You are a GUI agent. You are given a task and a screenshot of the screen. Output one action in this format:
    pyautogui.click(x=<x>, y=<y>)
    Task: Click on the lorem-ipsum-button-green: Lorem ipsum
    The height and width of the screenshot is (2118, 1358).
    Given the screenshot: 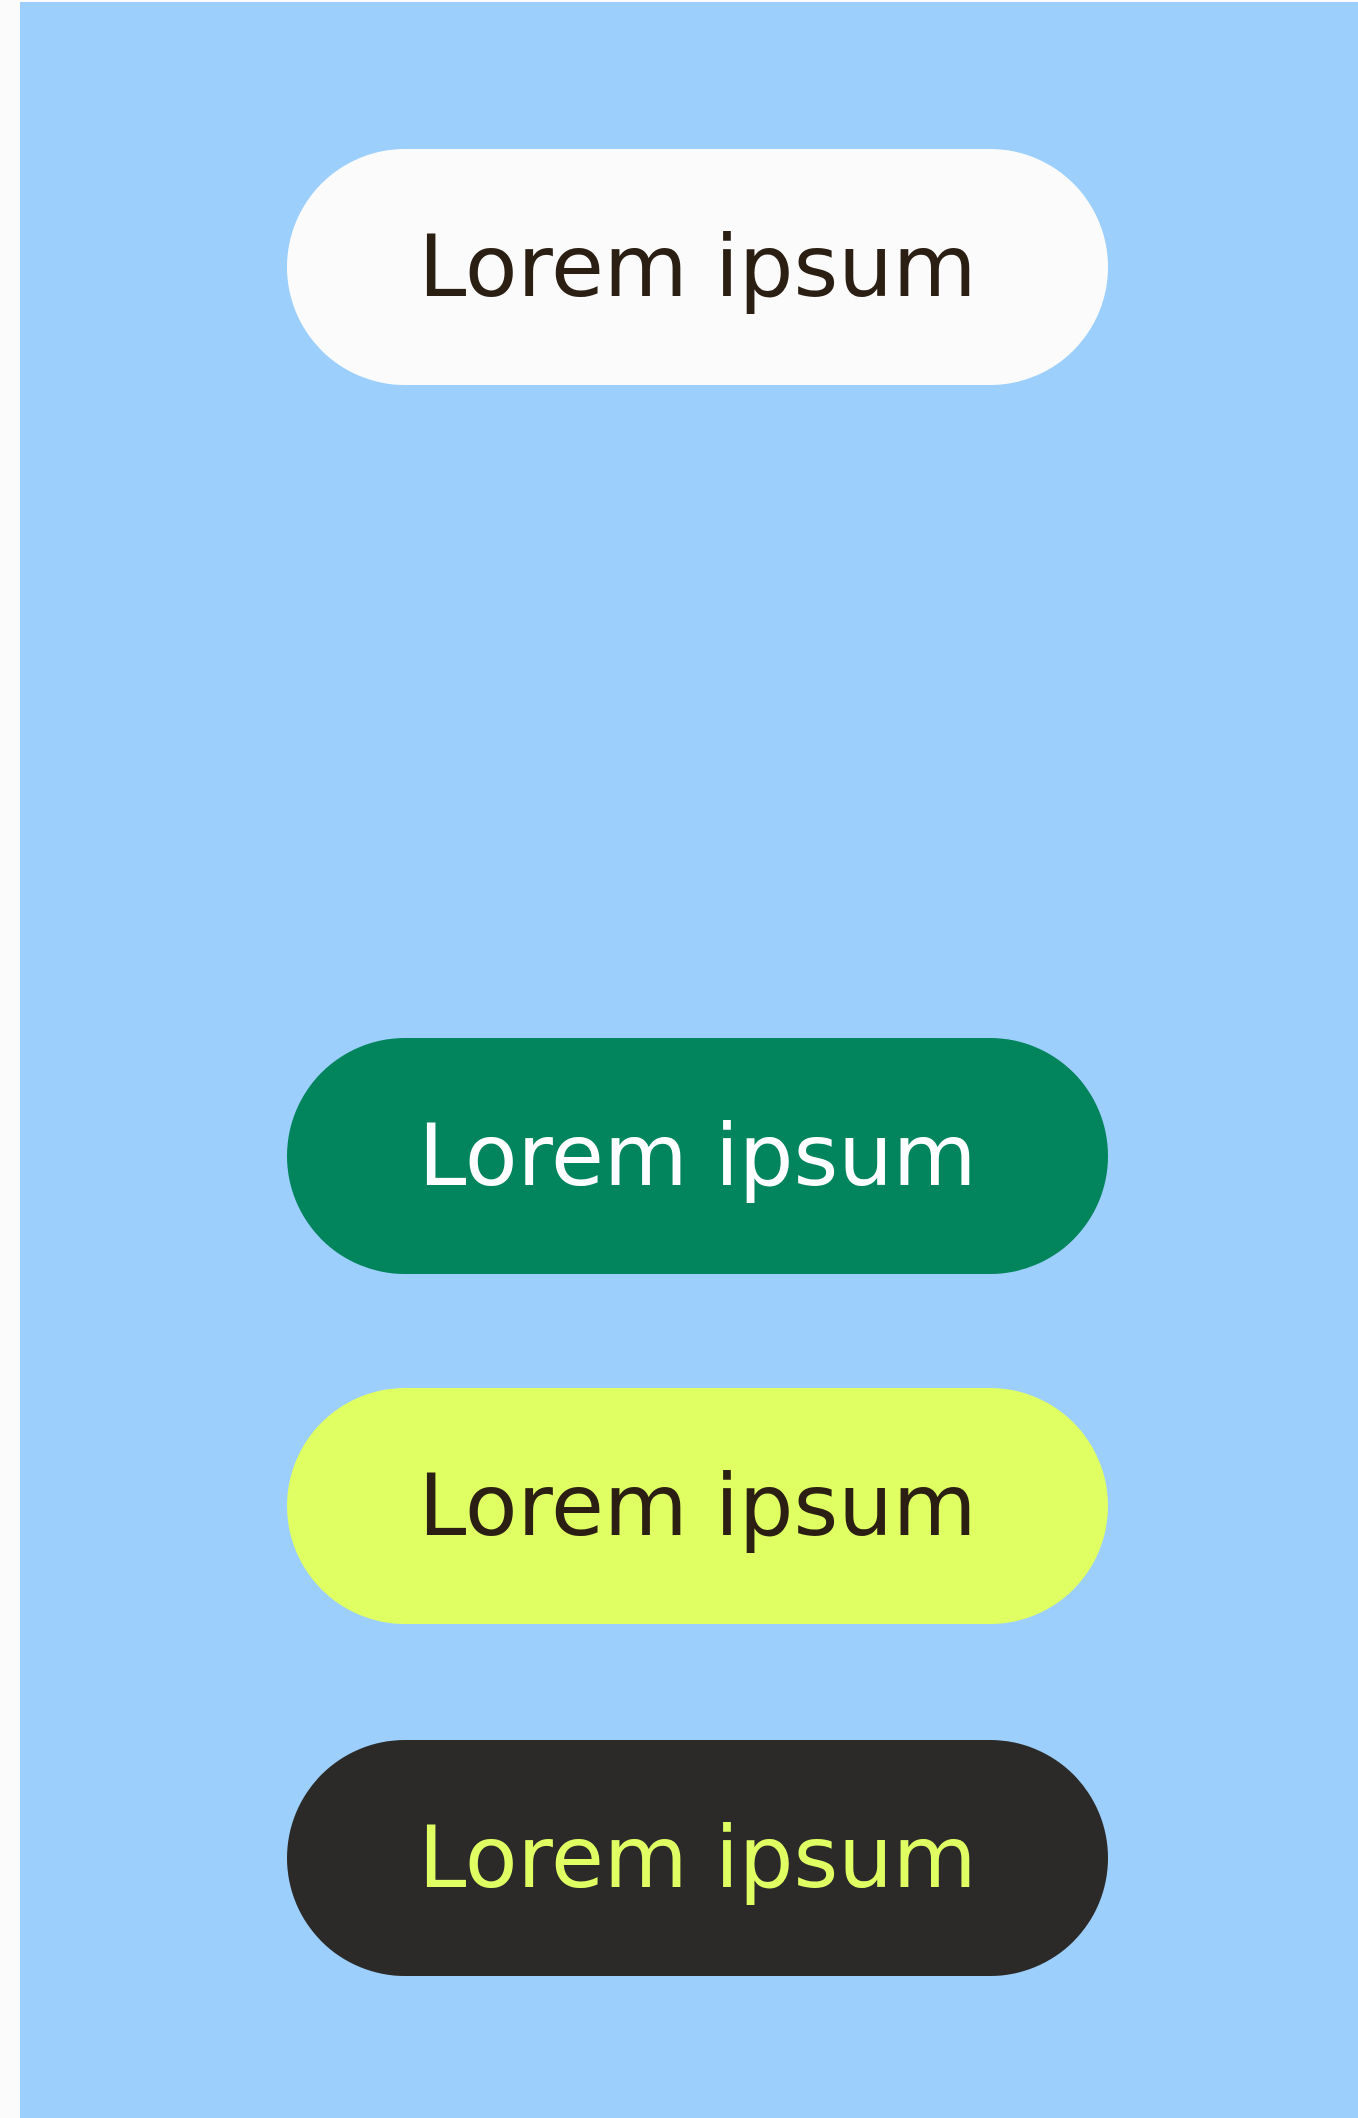 What is the action you would take?
    pyautogui.click(x=697, y=1156)
    